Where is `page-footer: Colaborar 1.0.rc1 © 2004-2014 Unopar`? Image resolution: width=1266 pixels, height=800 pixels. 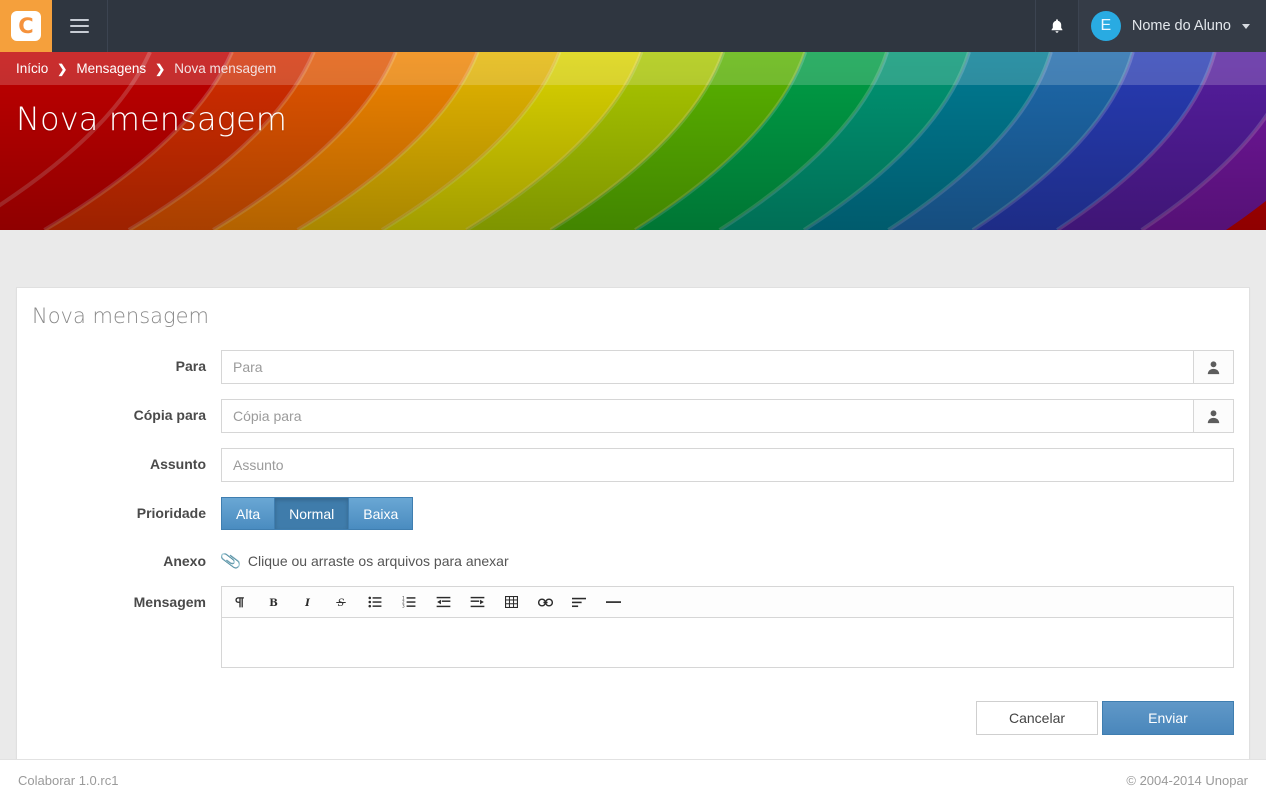
page-footer: Colaborar 1.0.rc1 © 2004-2014 Unopar is located at coordinates (633, 779).